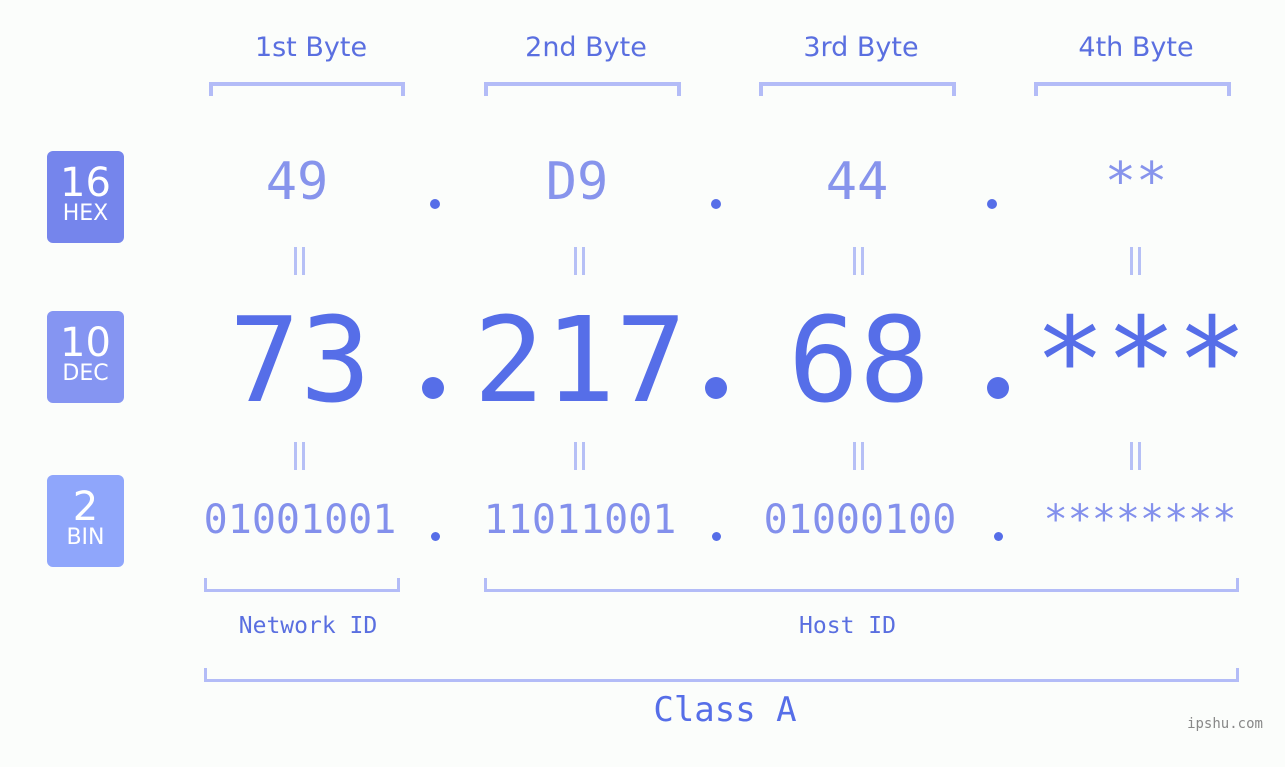 The width and height of the screenshot is (1285, 767). Describe the element at coordinates (1136, 47) in the screenshot. I see `byte-header-4: 4th Byte` at that location.